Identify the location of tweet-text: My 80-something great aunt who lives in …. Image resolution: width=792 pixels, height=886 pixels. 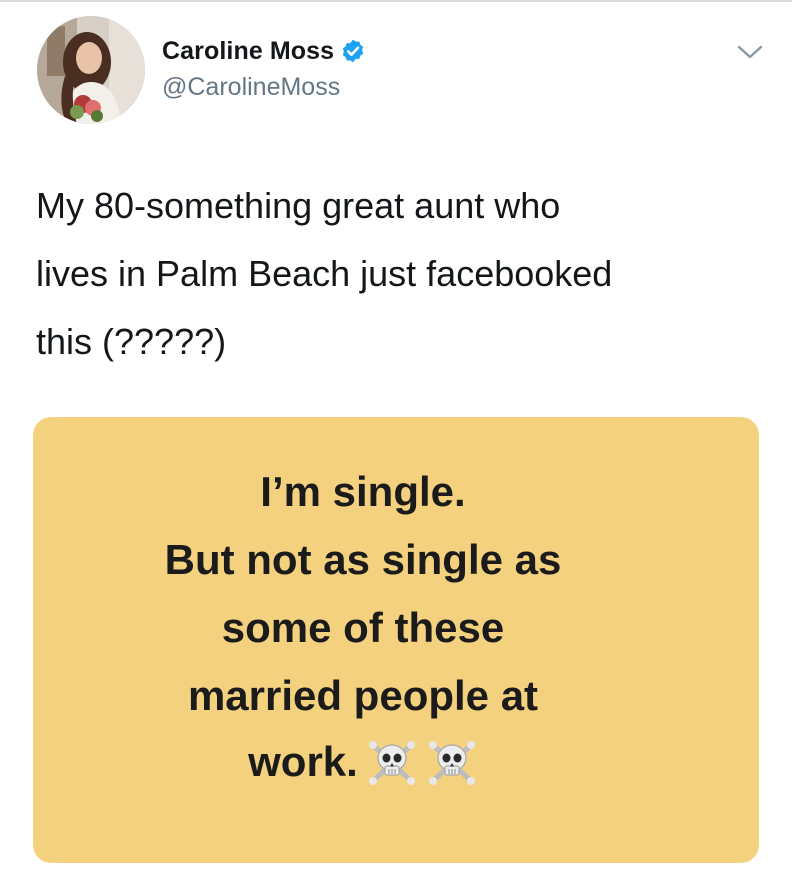
(324, 273).